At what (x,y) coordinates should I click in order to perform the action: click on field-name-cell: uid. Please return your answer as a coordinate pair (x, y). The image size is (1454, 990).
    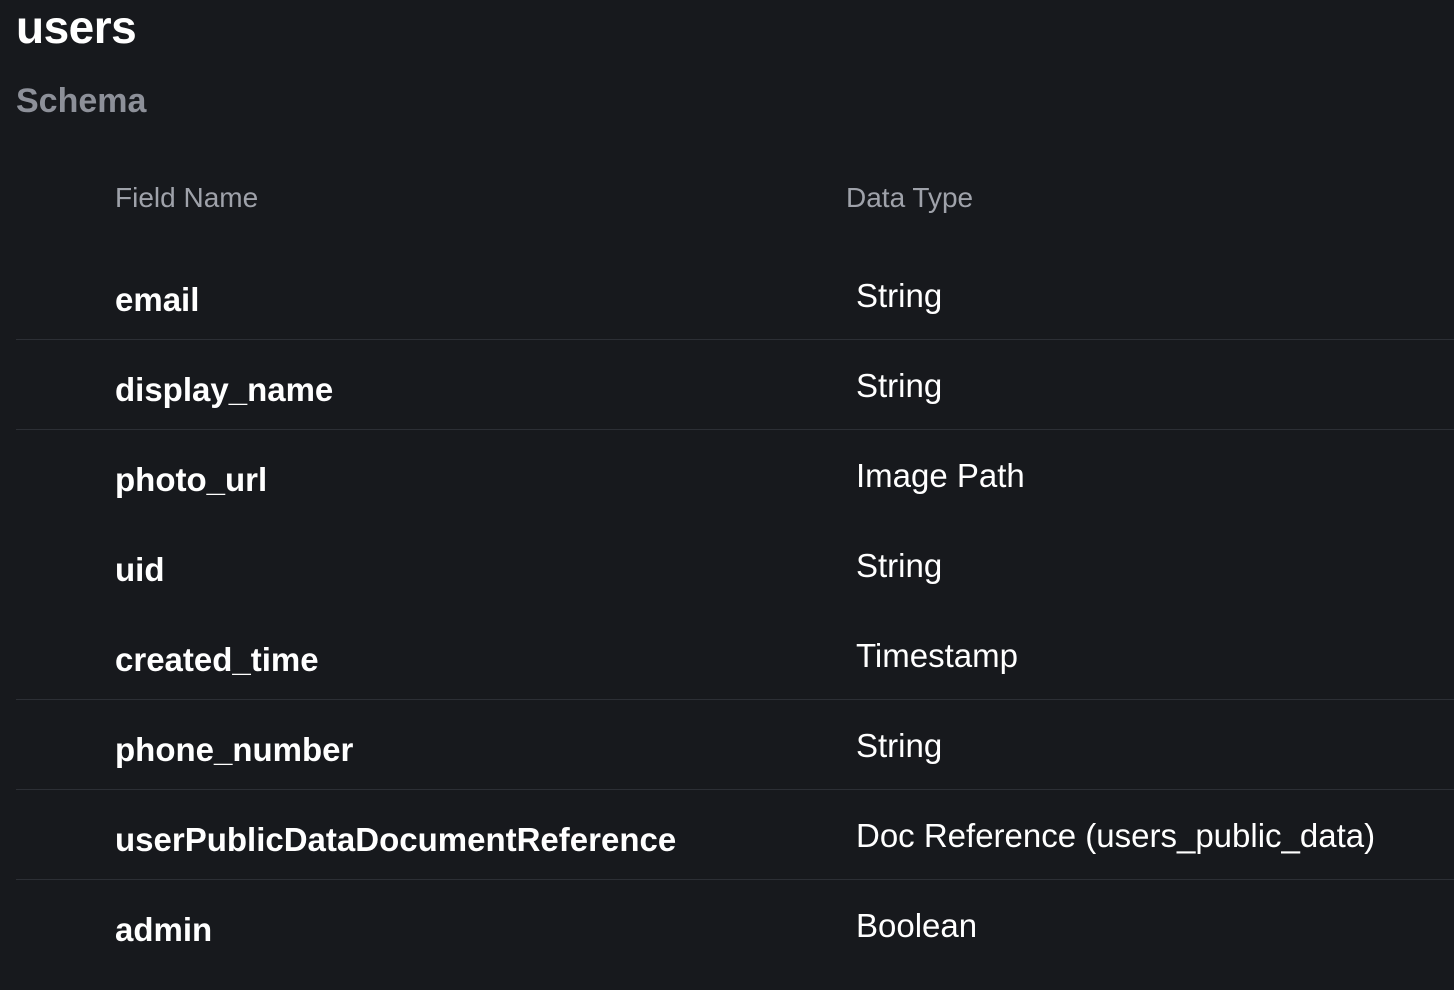
    Looking at the image, I should click on (140, 569).